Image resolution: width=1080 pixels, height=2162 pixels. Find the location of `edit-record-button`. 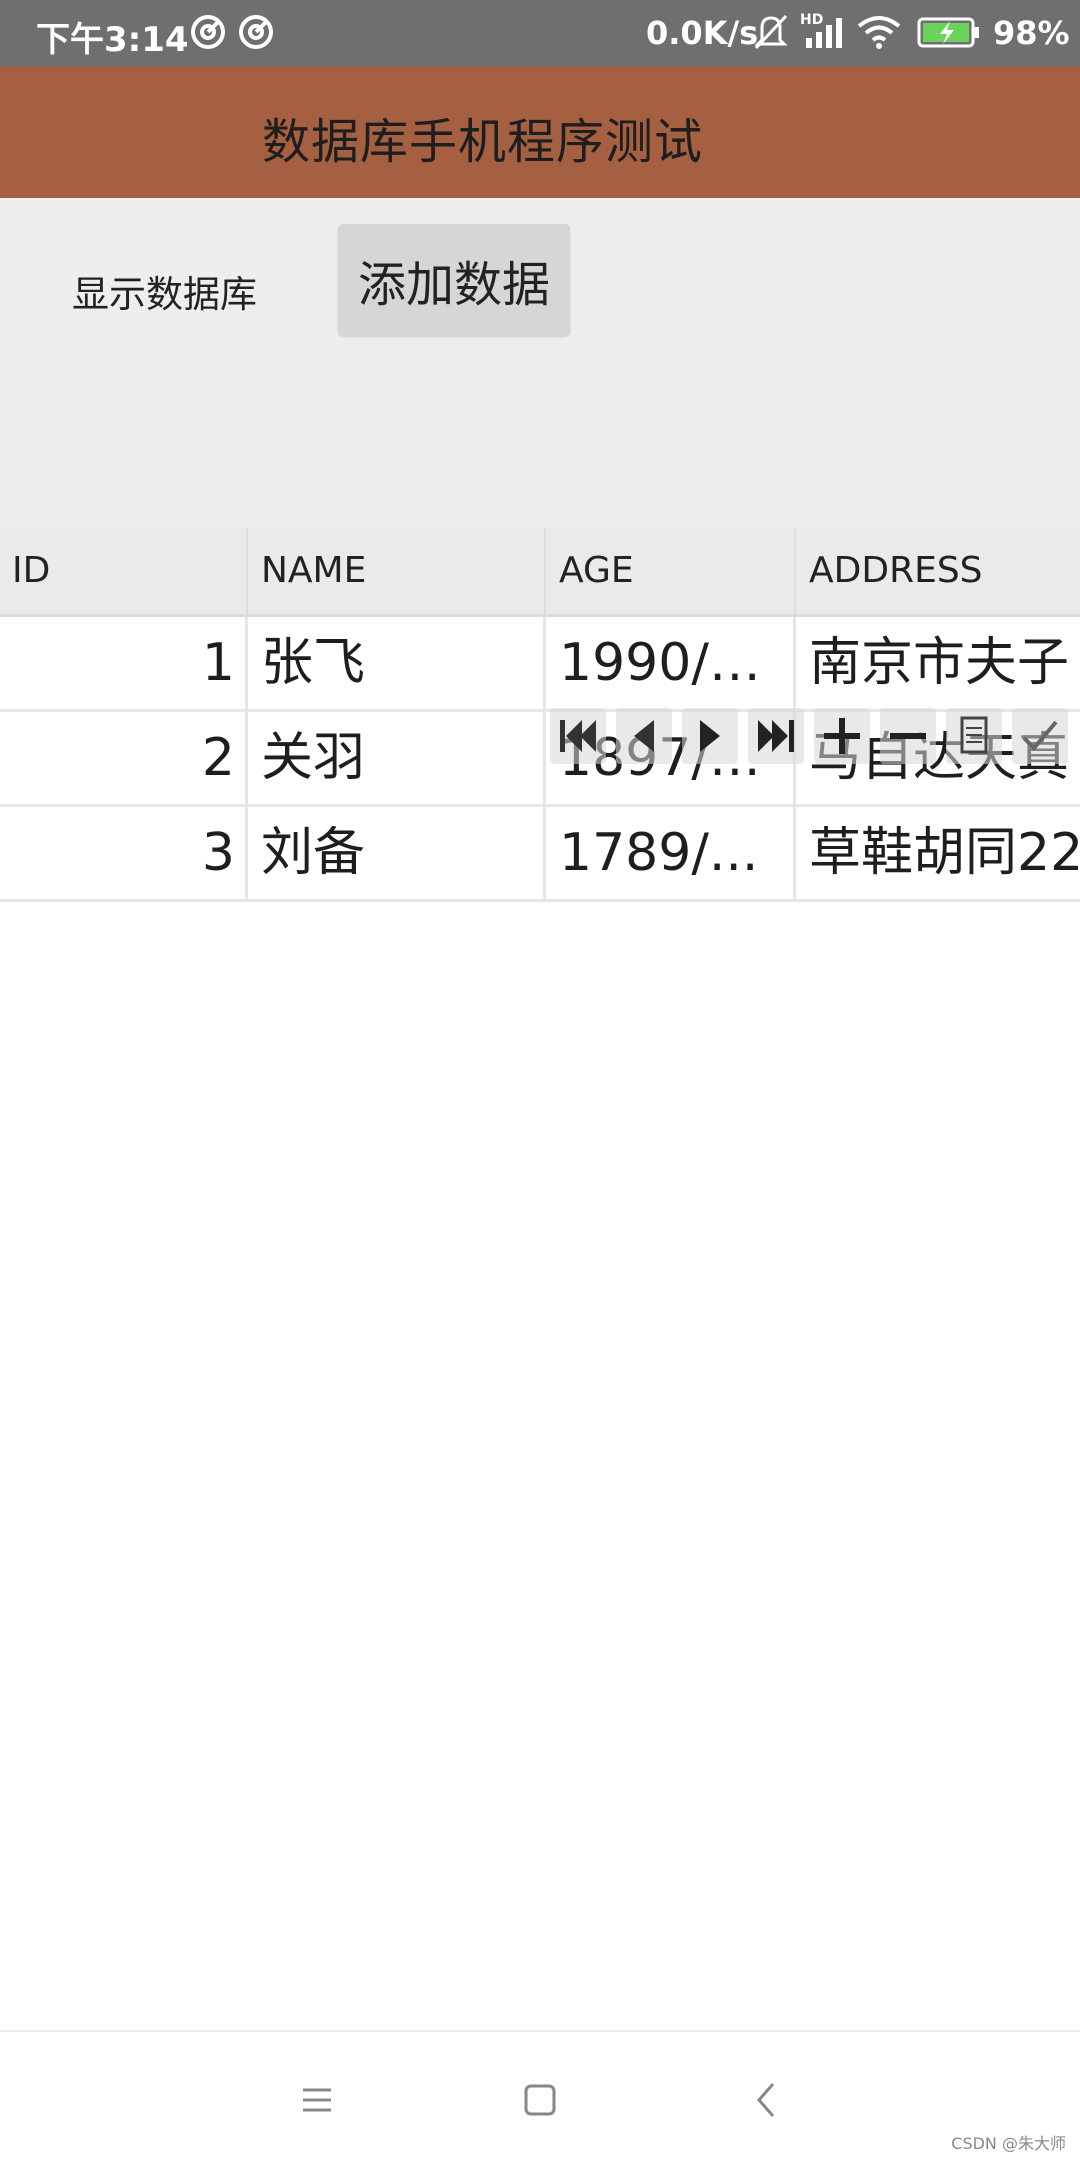

edit-record-button is located at coordinates (974, 736).